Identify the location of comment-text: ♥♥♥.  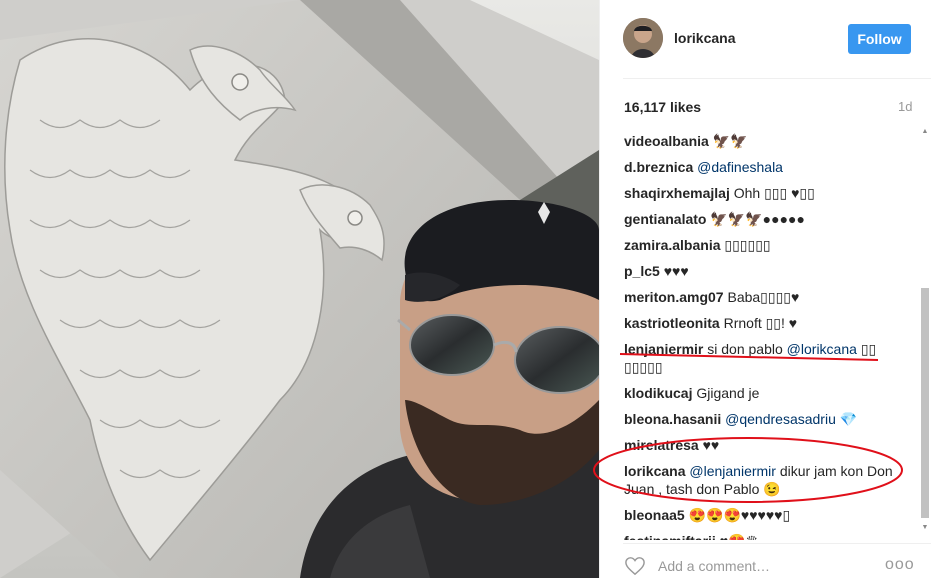
(676, 271).